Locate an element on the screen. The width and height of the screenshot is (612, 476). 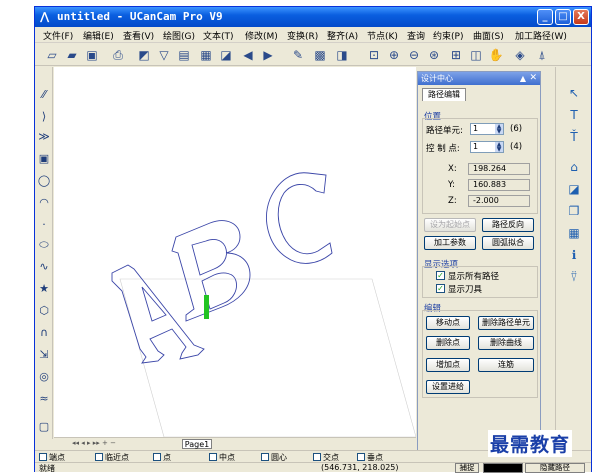
menu-query: 查询 is located at coordinates (416, 35).